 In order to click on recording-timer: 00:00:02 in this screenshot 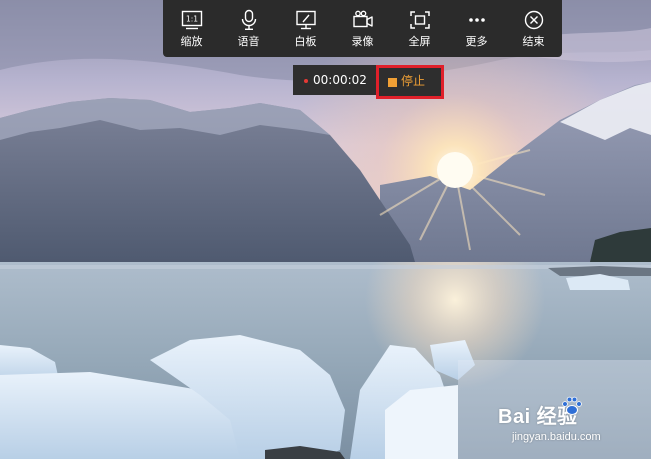, I will do `click(340, 80)`.